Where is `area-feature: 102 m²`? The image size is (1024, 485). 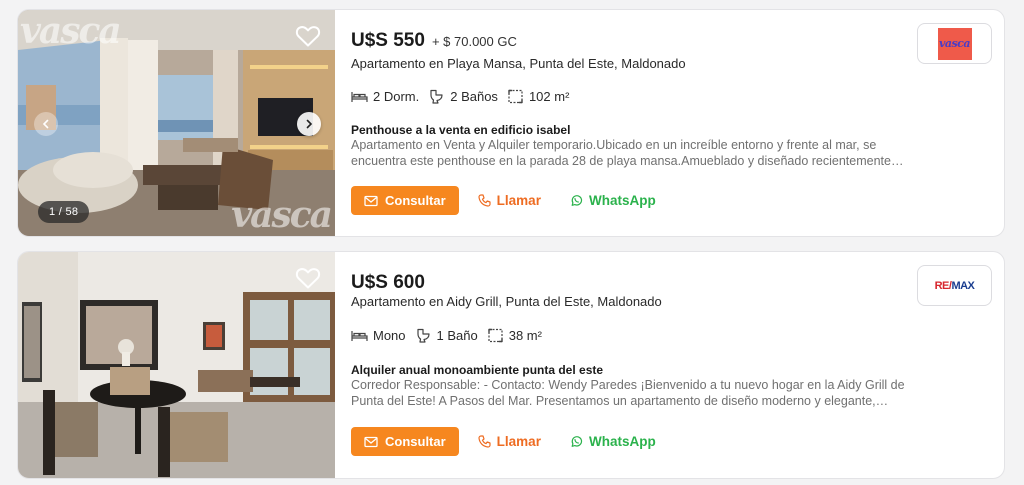
area-feature: 102 m² is located at coordinates (538, 96).